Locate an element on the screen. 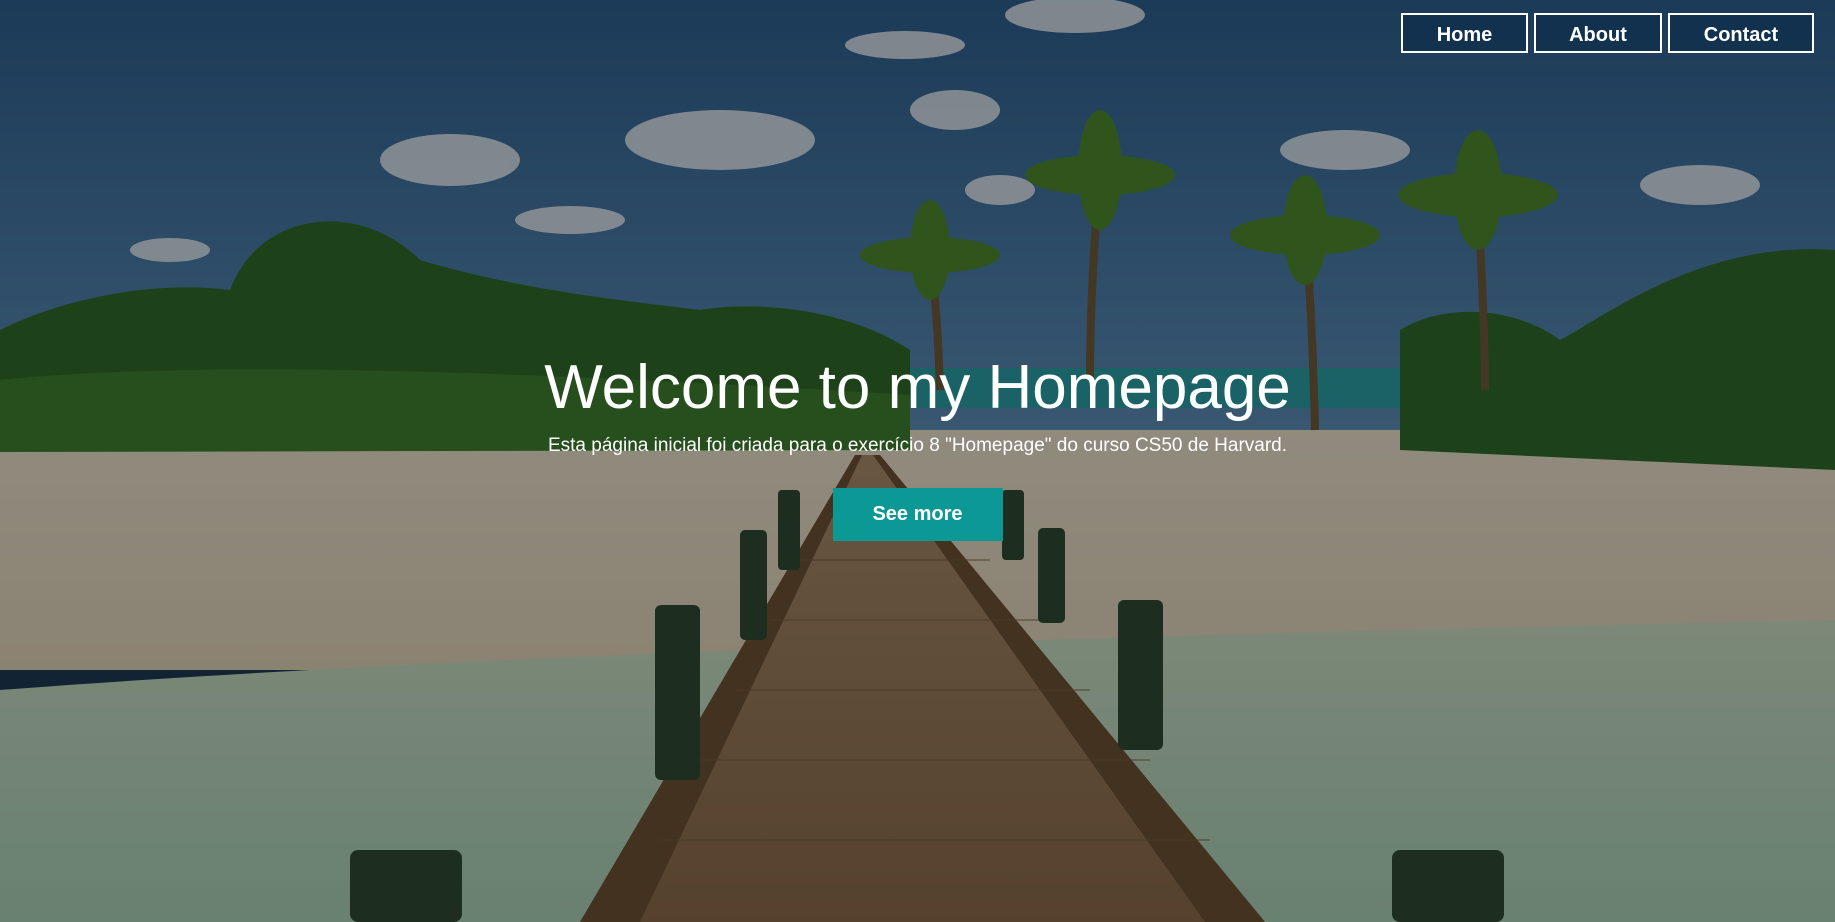 The image size is (1835, 922). see-more-button: See more is located at coordinates (917, 514).